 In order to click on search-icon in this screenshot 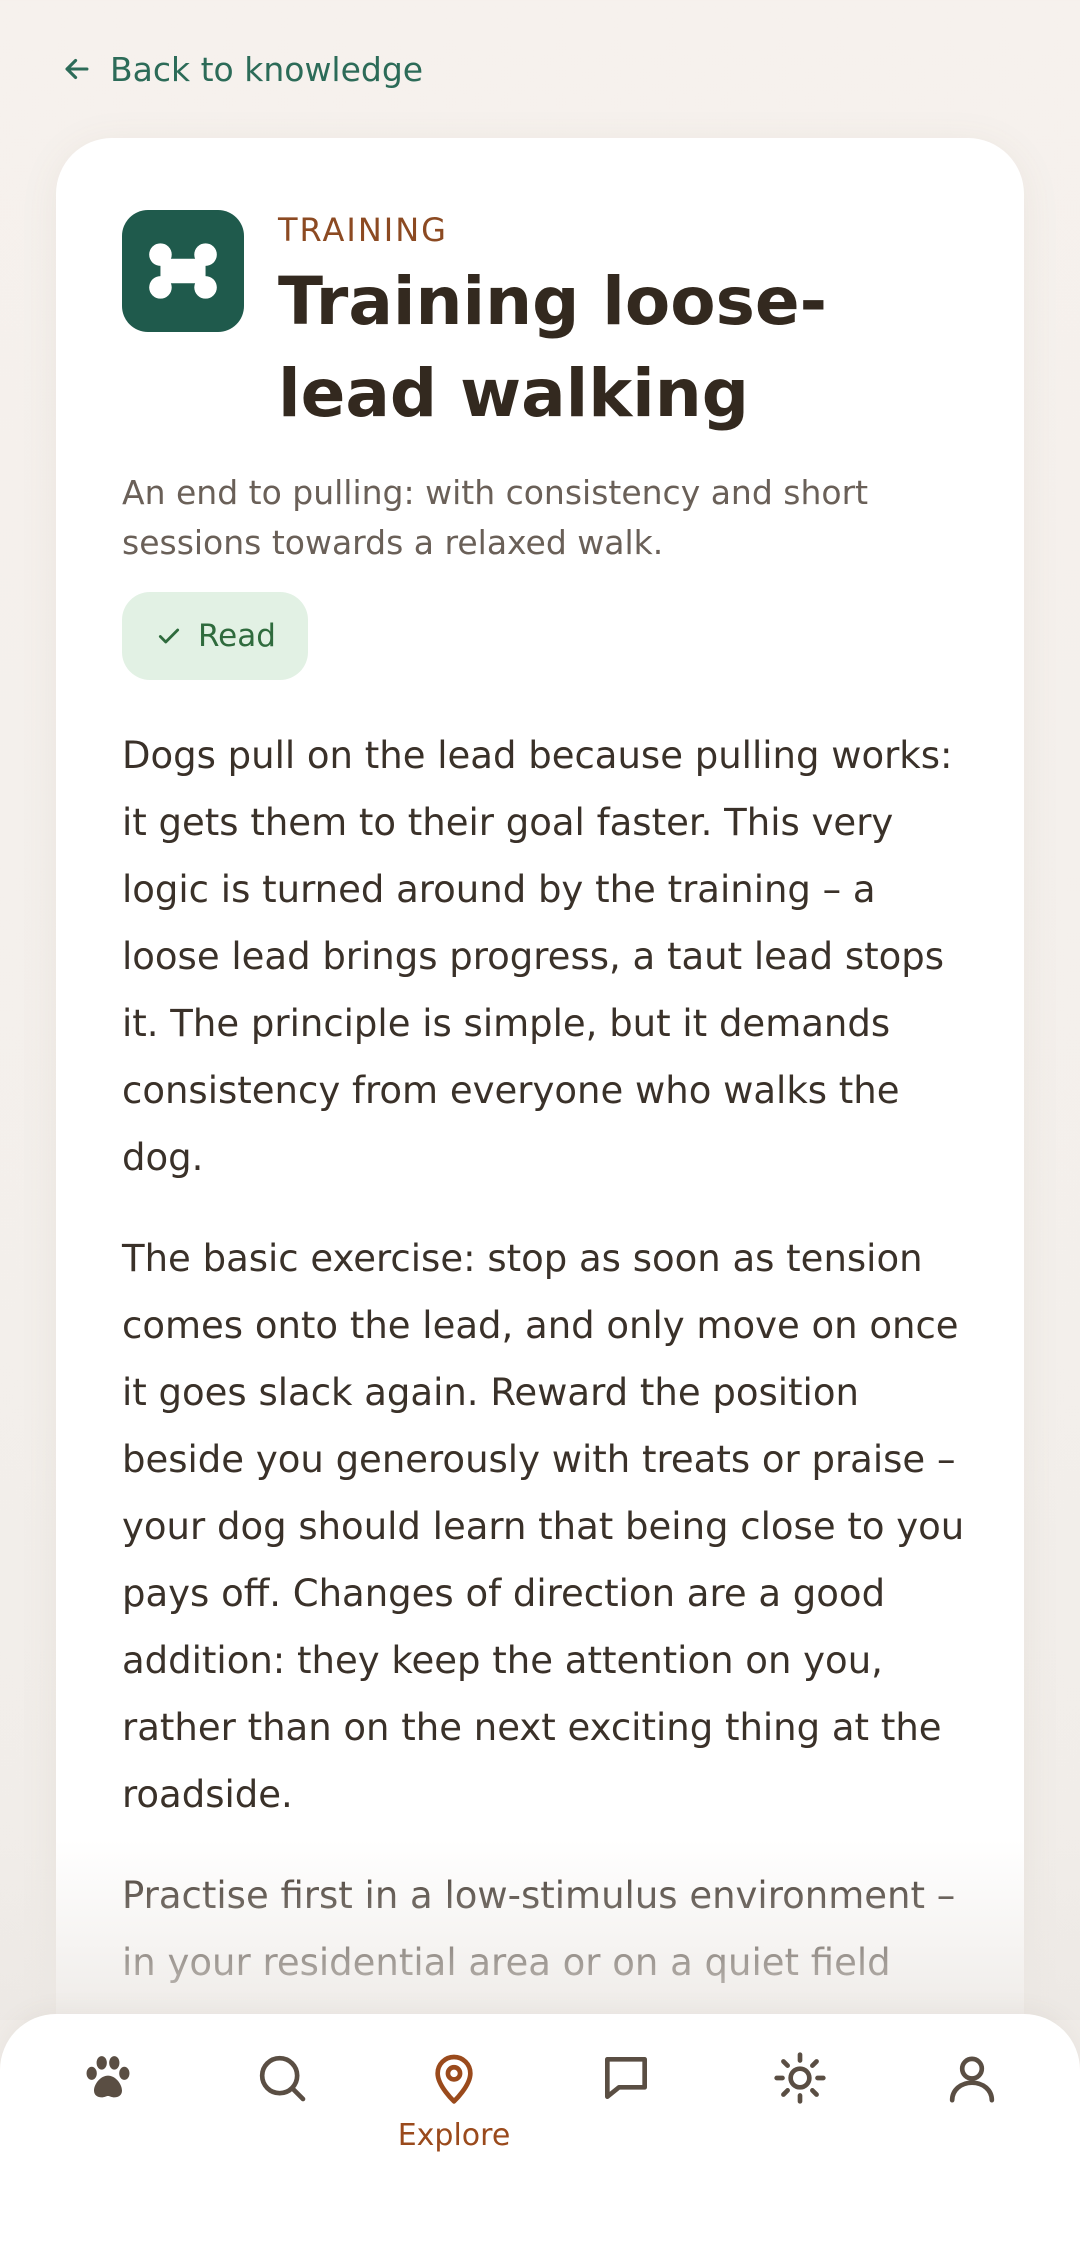, I will do `click(282, 2078)`.